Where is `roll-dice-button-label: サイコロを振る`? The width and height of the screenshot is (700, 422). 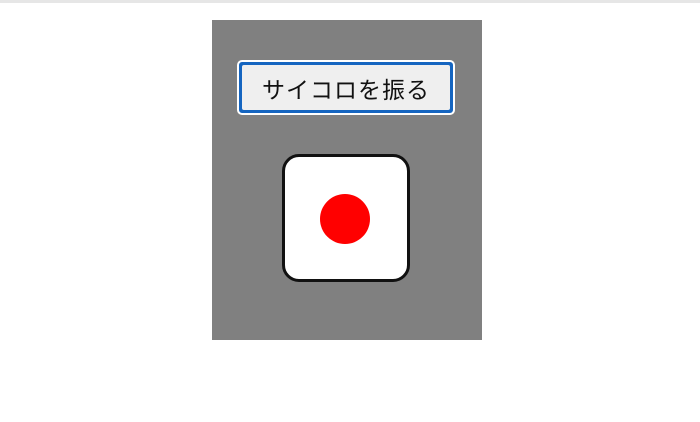 roll-dice-button-label: サイコロを振る is located at coordinates (346, 87).